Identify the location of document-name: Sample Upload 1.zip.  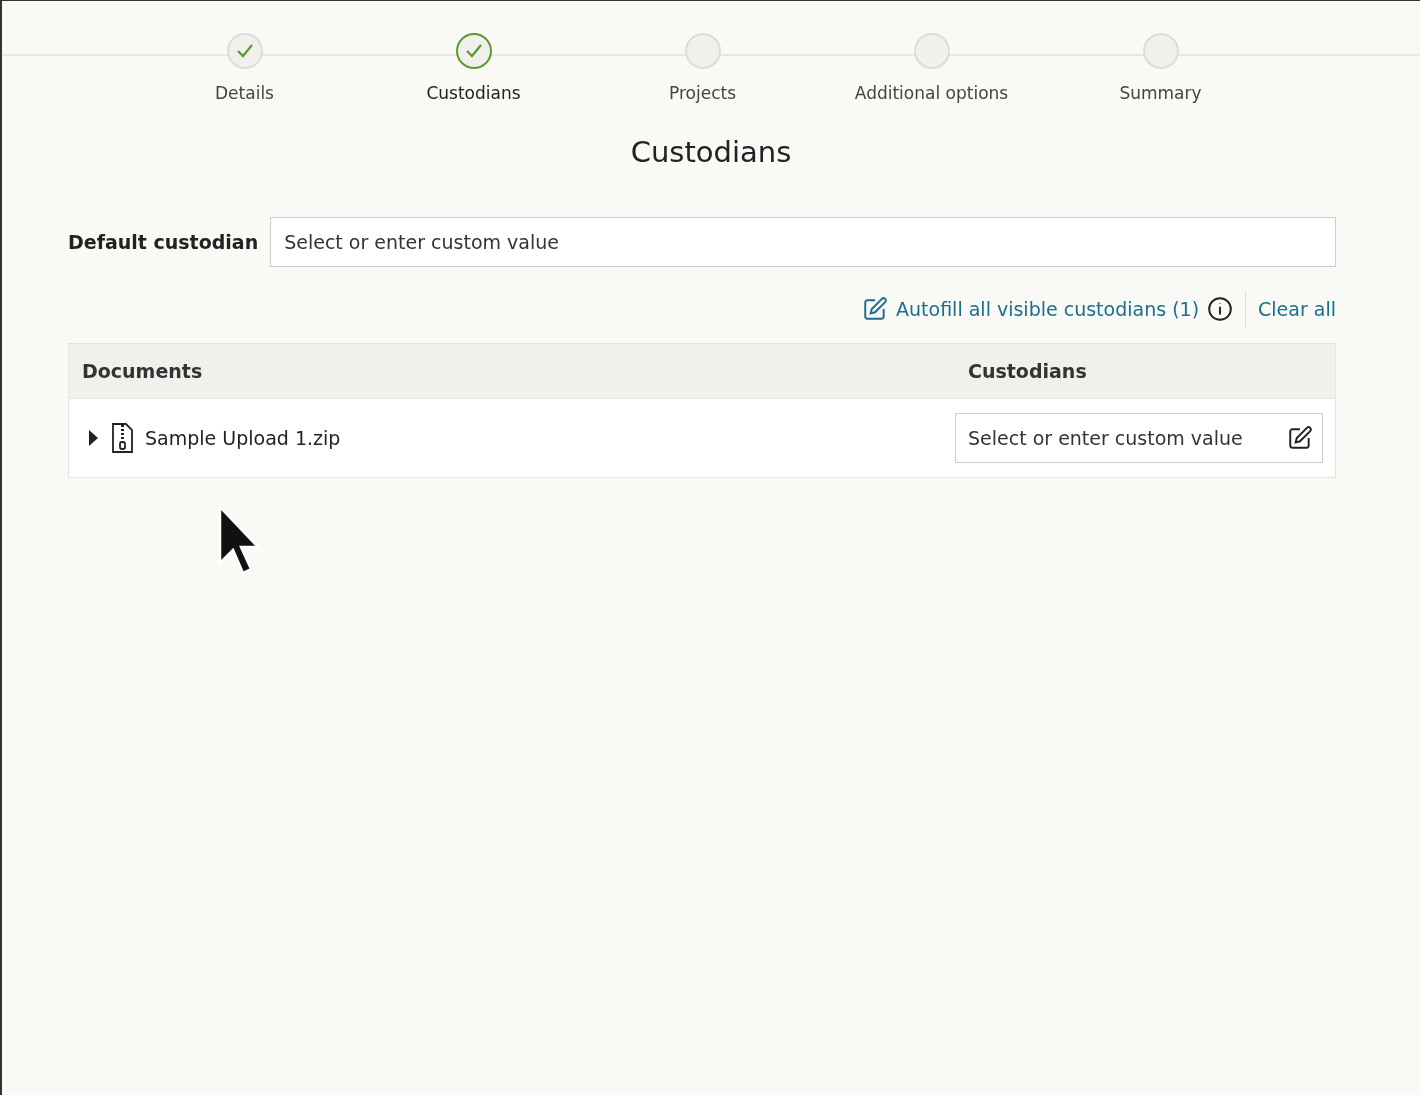
(243, 438).